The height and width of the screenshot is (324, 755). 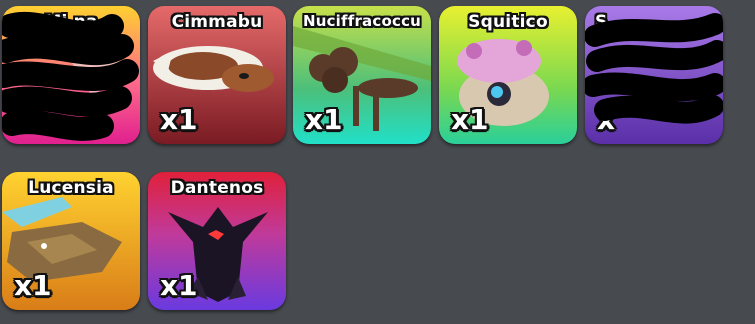 What do you see at coordinates (362, 21) in the screenshot?
I see `creature-name-nuciffracoccu: Nuciffracoccu` at bounding box center [362, 21].